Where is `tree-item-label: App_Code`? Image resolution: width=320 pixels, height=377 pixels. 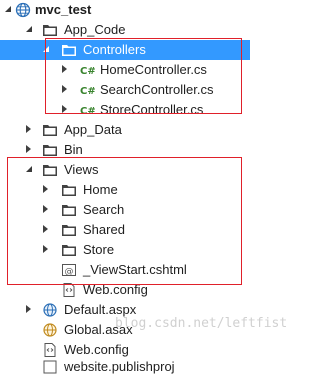
tree-item-label: App_Code is located at coordinates (95, 29).